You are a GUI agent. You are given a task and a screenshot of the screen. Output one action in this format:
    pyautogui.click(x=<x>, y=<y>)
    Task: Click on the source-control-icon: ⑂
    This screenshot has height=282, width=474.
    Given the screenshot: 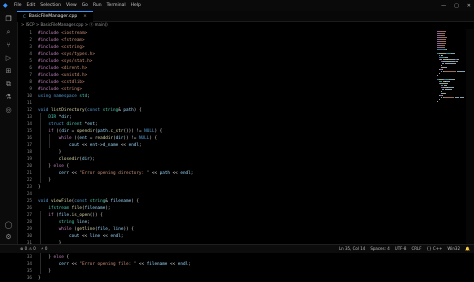 What is the action you would take?
    pyautogui.click(x=8, y=45)
    